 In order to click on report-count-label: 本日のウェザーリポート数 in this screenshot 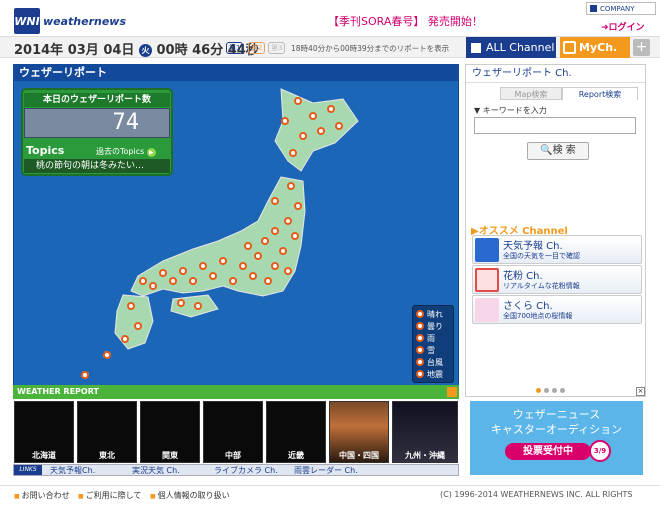, I will do `click(97, 100)`.